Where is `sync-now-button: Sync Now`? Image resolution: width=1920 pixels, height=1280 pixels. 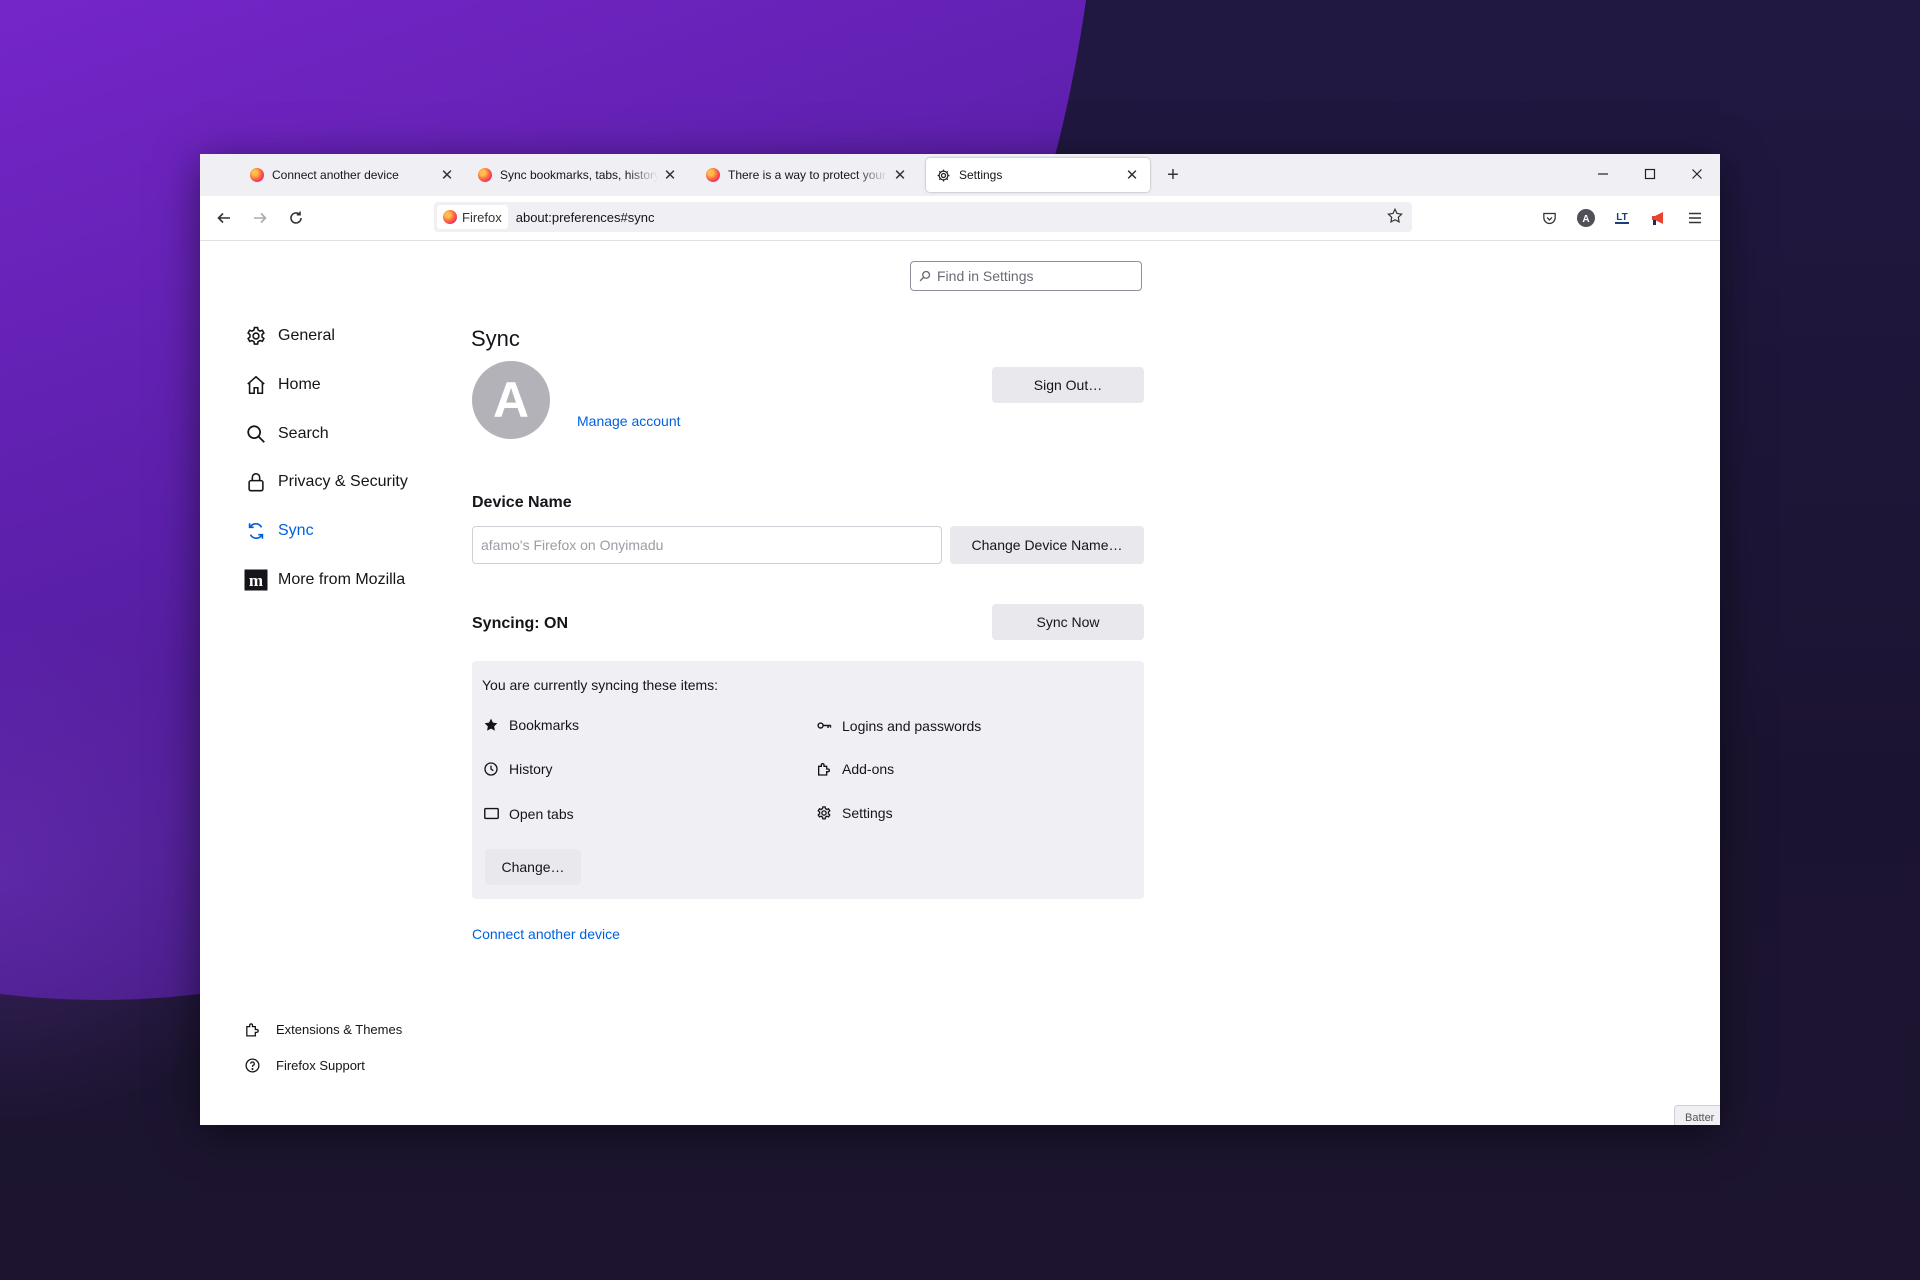
sync-now-button: Sync Now is located at coordinates (1068, 622).